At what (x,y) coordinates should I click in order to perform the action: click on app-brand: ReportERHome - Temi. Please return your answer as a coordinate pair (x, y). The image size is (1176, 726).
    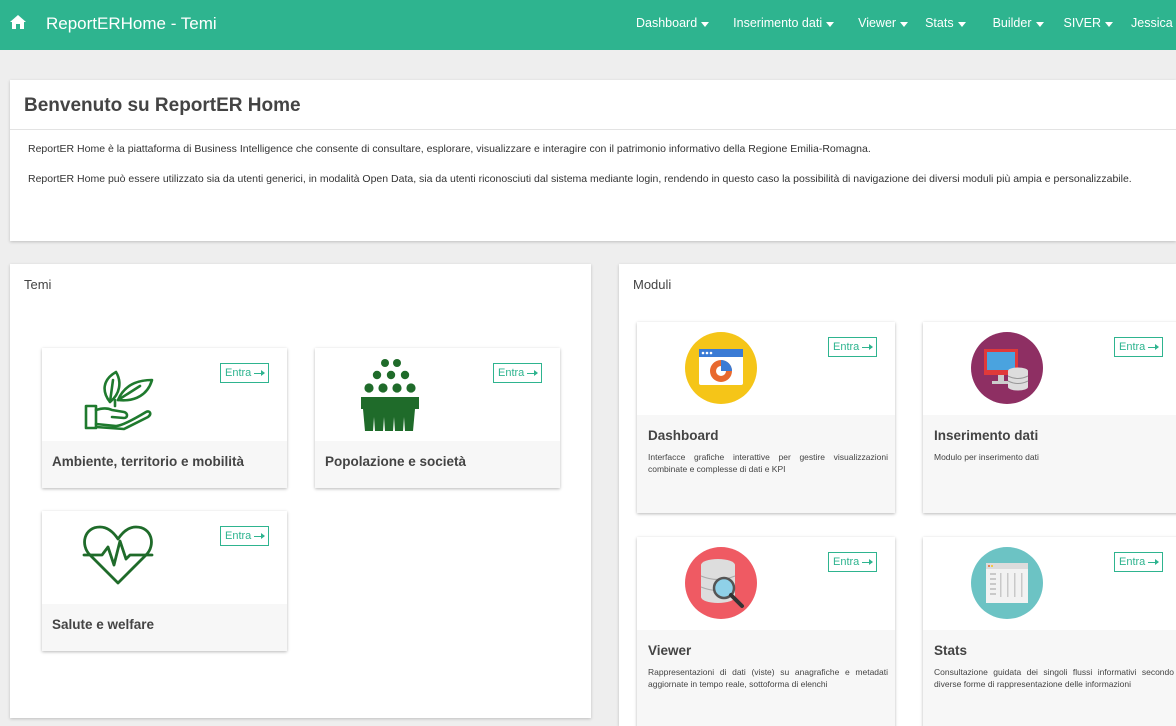
    Looking at the image, I should click on (131, 24).